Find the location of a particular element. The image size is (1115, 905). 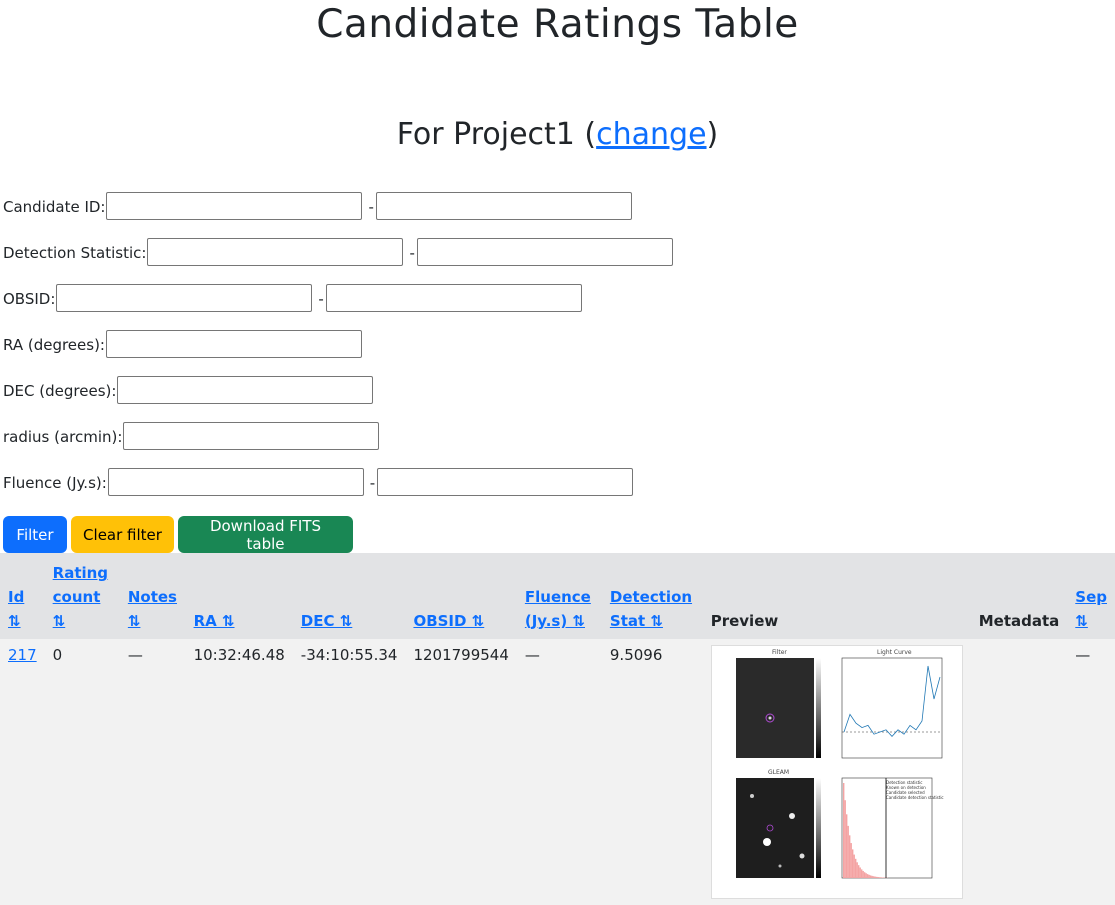

dec-label: DEC (degrees): is located at coordinates (59, 391).